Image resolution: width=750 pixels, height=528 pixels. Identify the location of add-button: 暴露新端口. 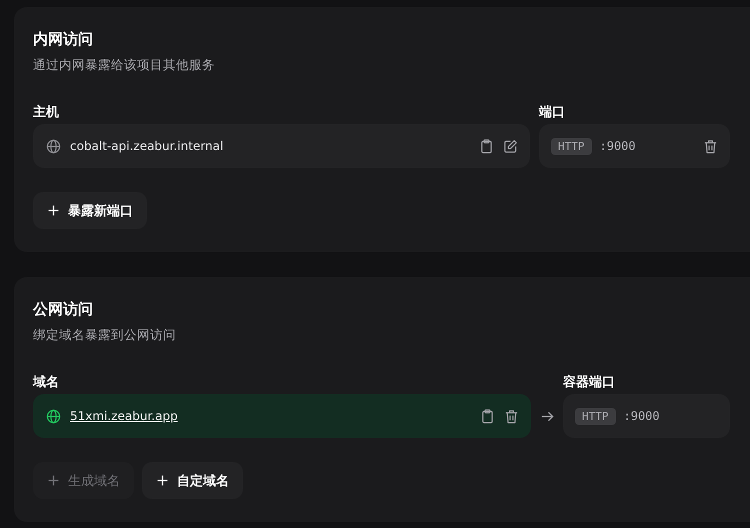
(90, 210).